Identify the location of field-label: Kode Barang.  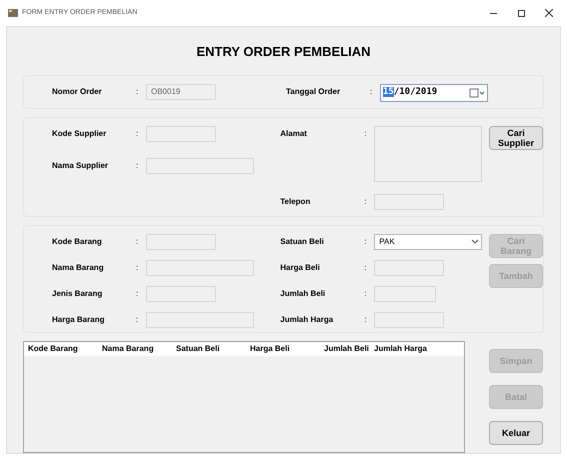
(77, 242).